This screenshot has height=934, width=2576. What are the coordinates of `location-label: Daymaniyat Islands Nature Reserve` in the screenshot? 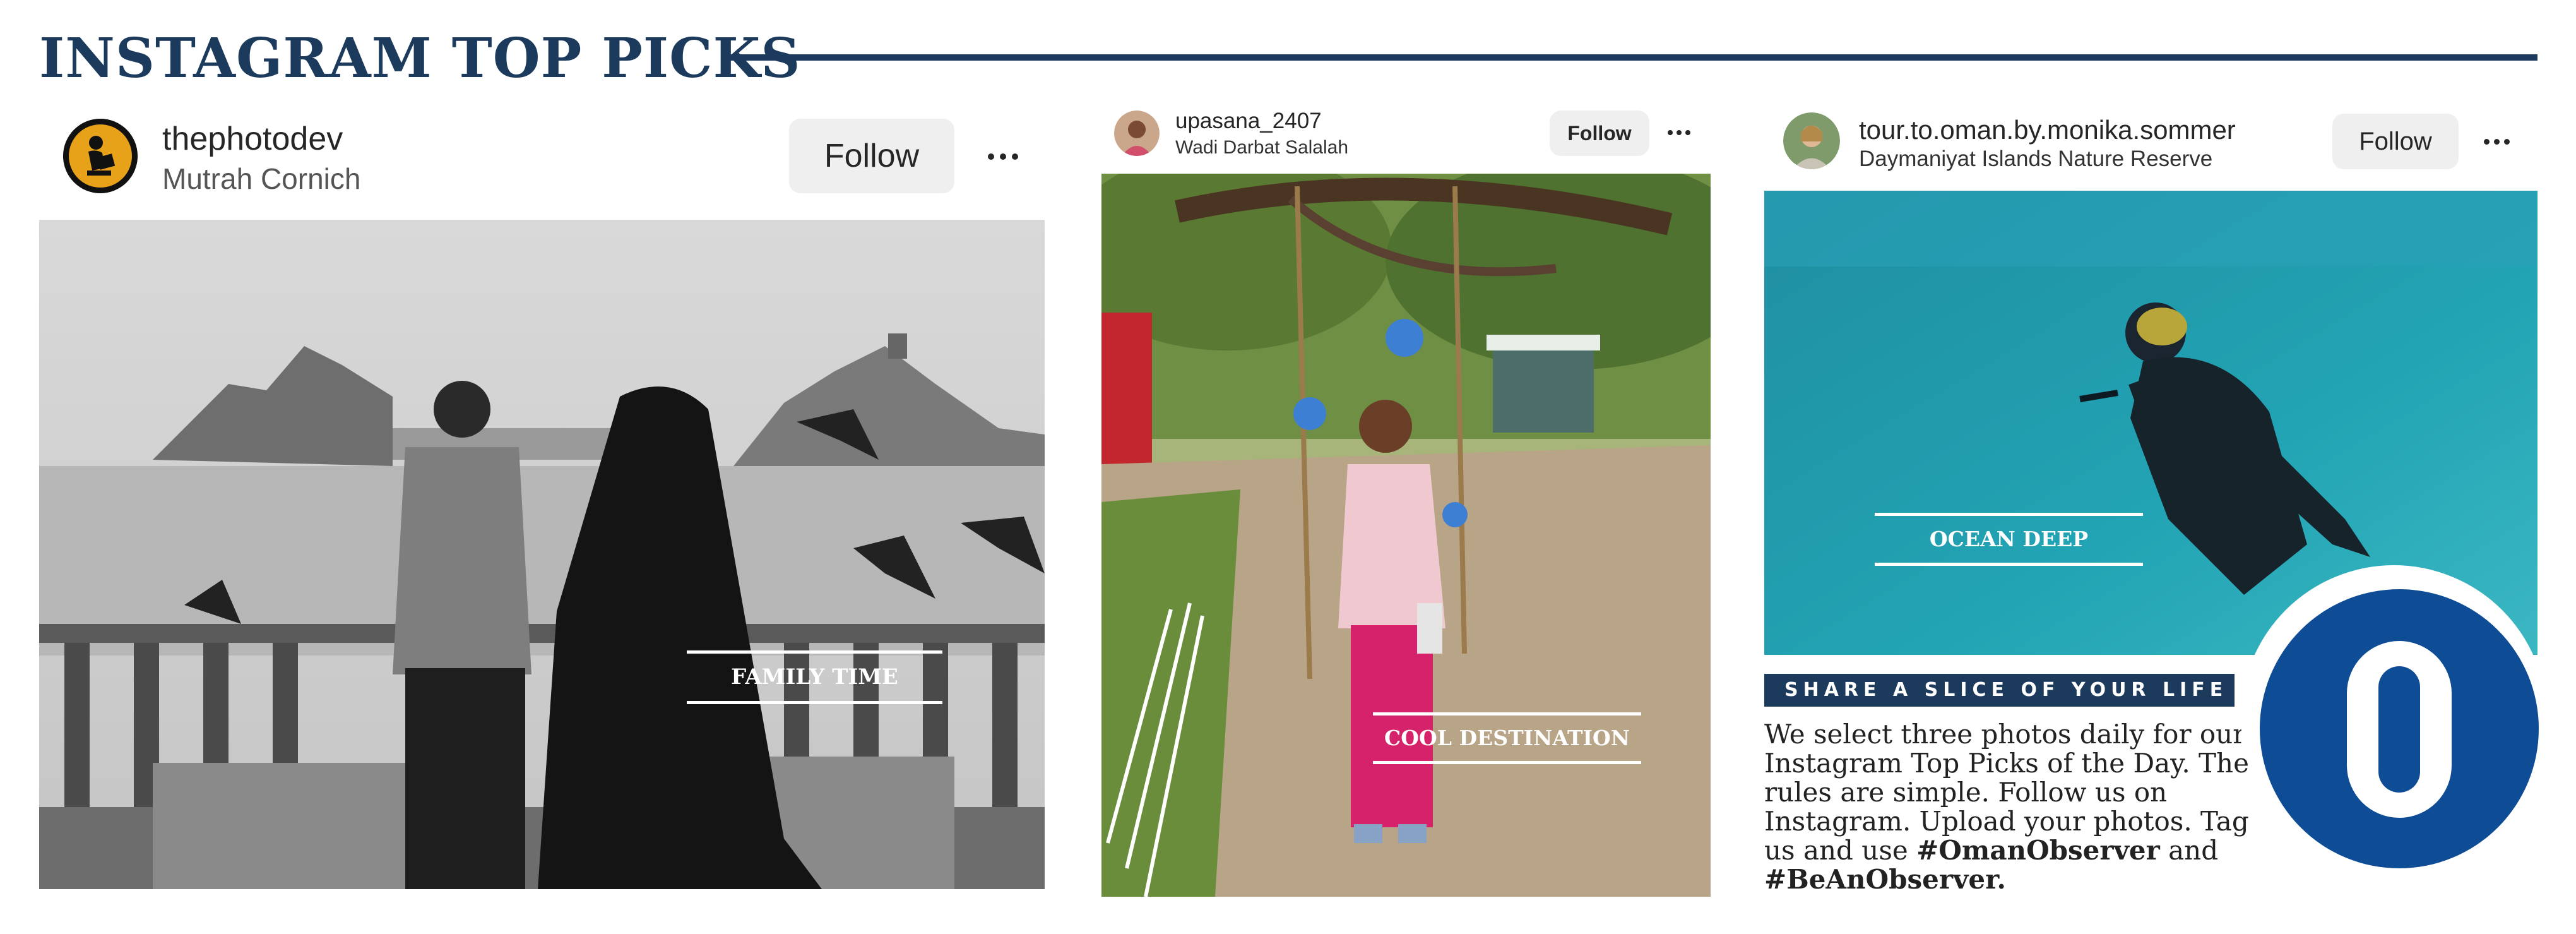 It's located at (2035, 159).